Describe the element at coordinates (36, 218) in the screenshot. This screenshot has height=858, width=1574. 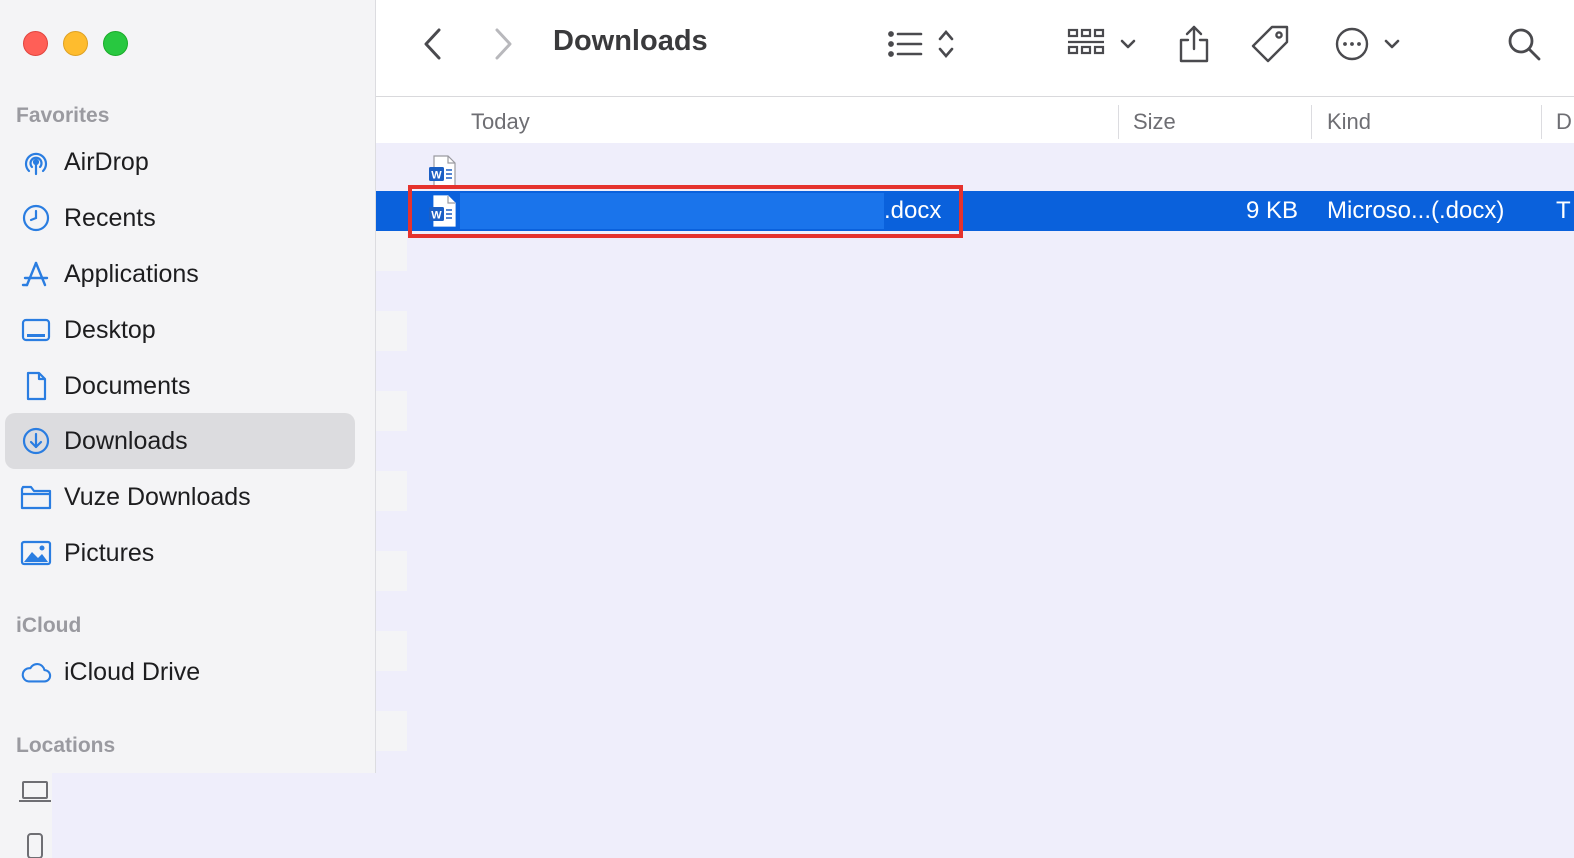
I see `clock-icon` at that location.